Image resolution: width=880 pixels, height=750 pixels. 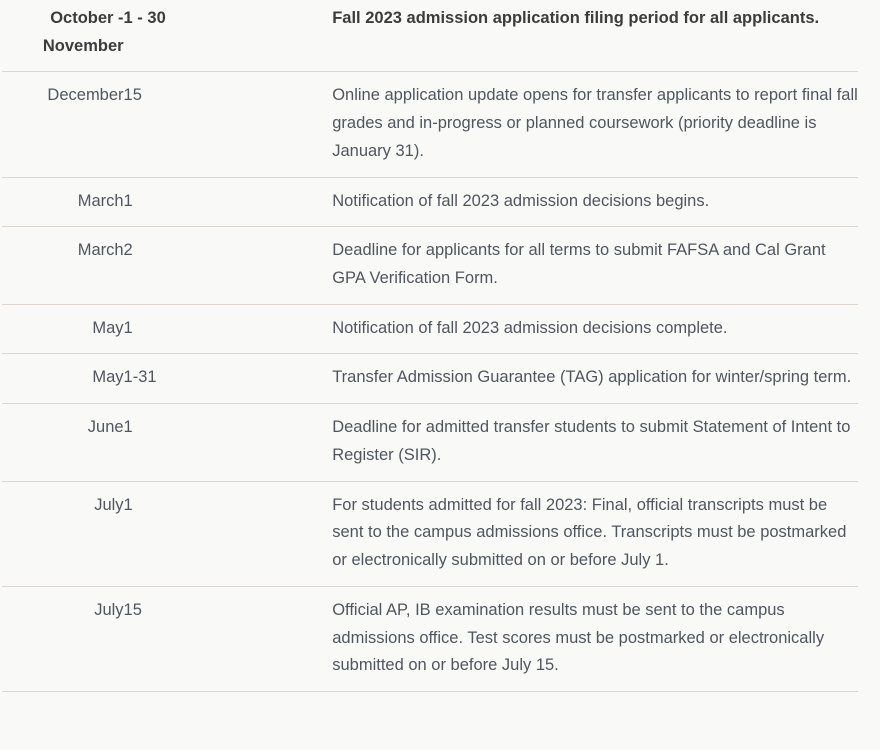 What do you see at coordinates (128, 250) in the screenshot?
I see `cell-day: 2` at bounding box center [128, 250].